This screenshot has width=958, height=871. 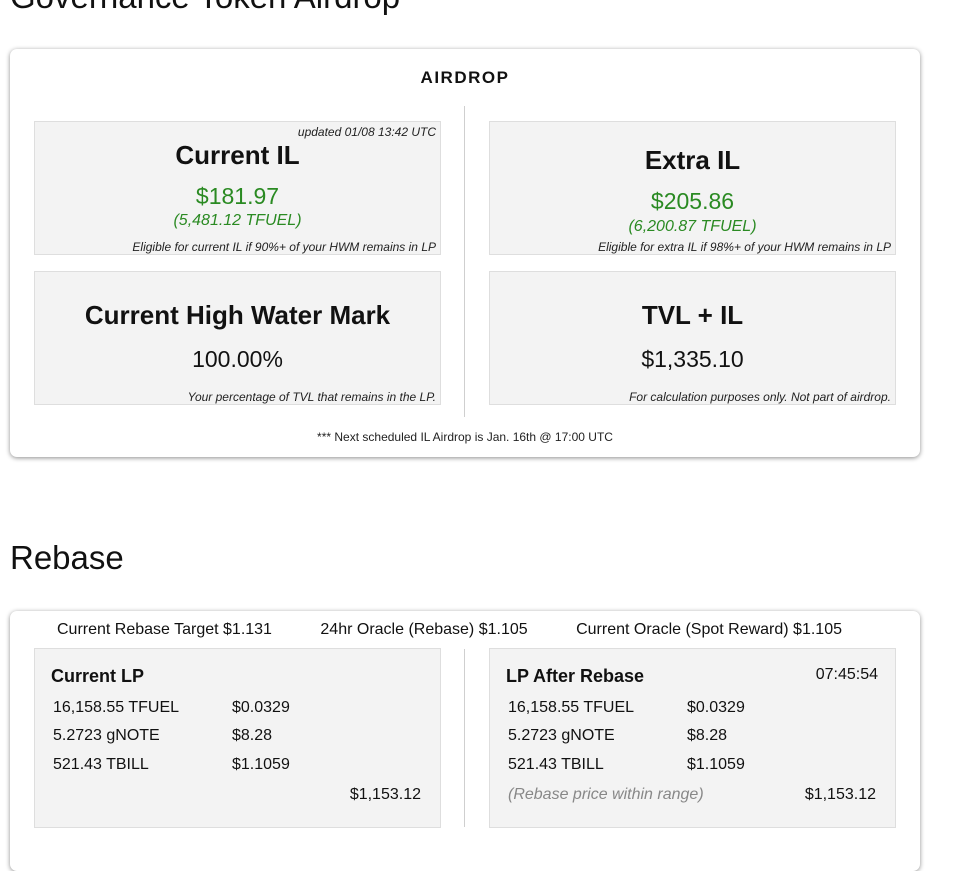 I want to click on current-lp-total: $1,153.12, so click(x=385, y=794).